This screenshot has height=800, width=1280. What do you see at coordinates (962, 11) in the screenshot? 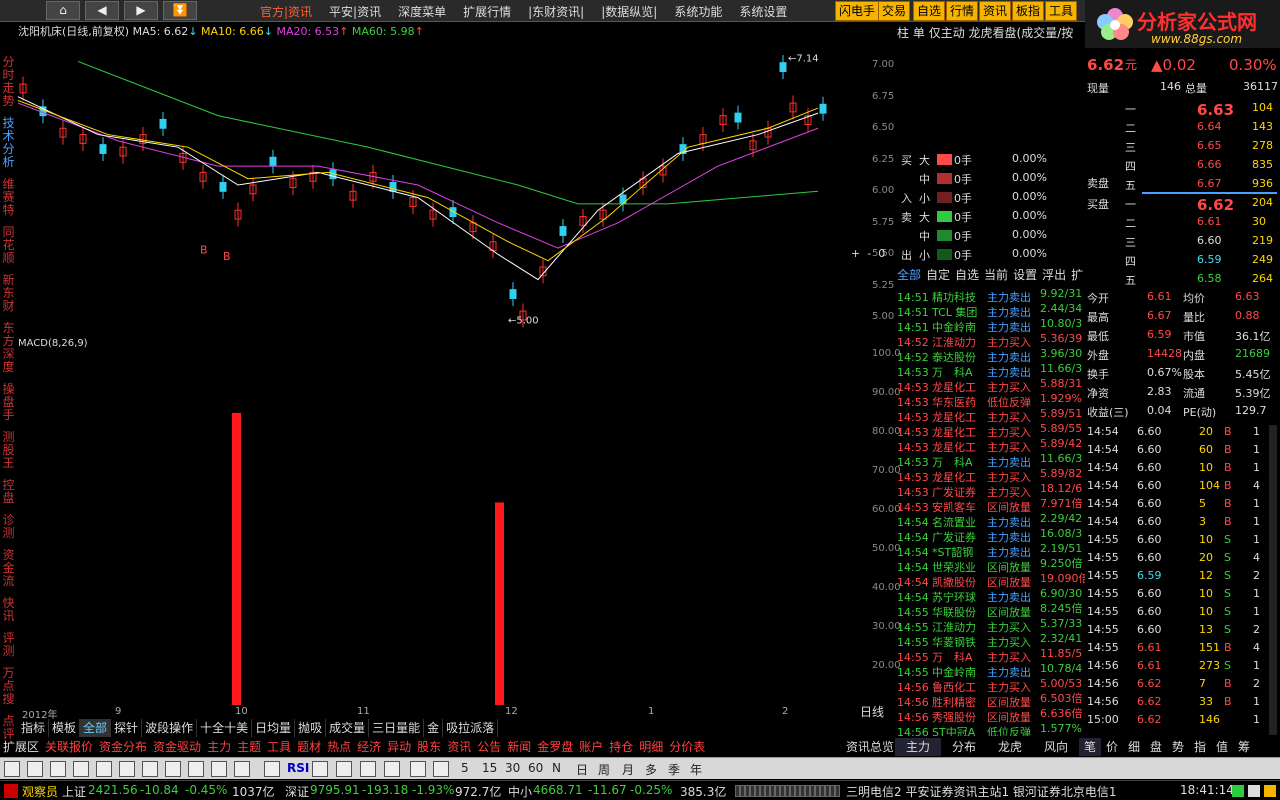
I see `quotes-button: 行情` at bounding box center [962, 11].